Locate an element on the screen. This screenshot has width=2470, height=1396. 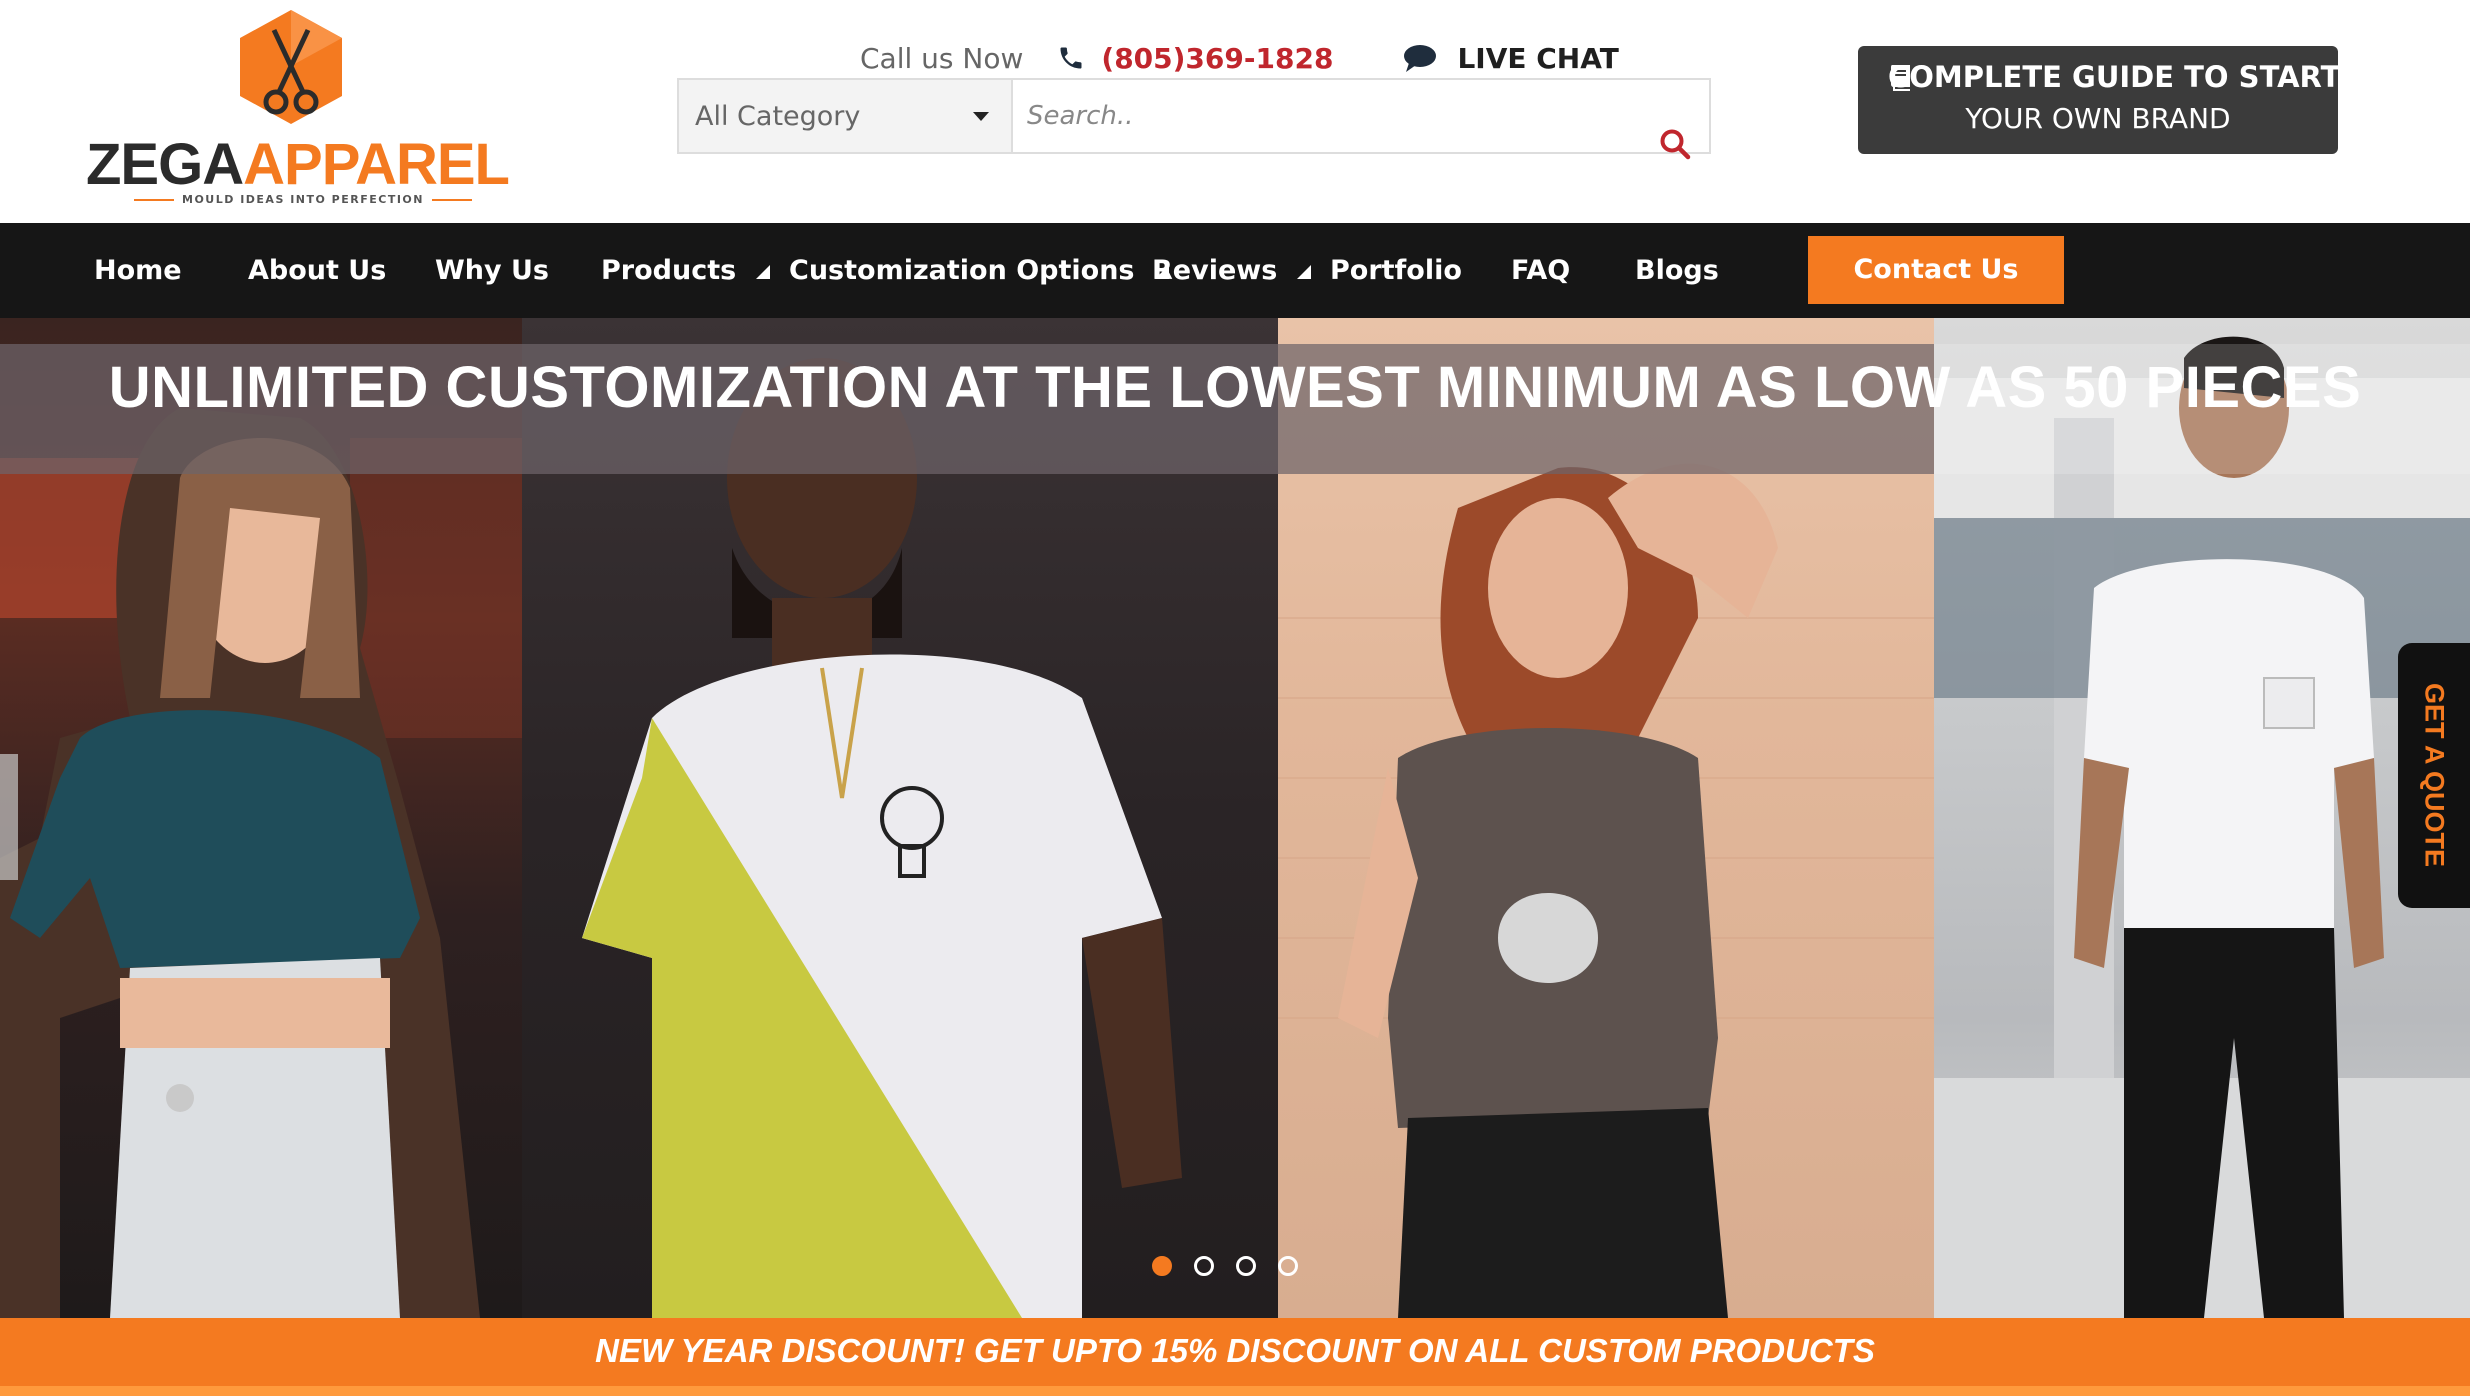
scissors-hexagon-icon is located at coordinates (291, 67).